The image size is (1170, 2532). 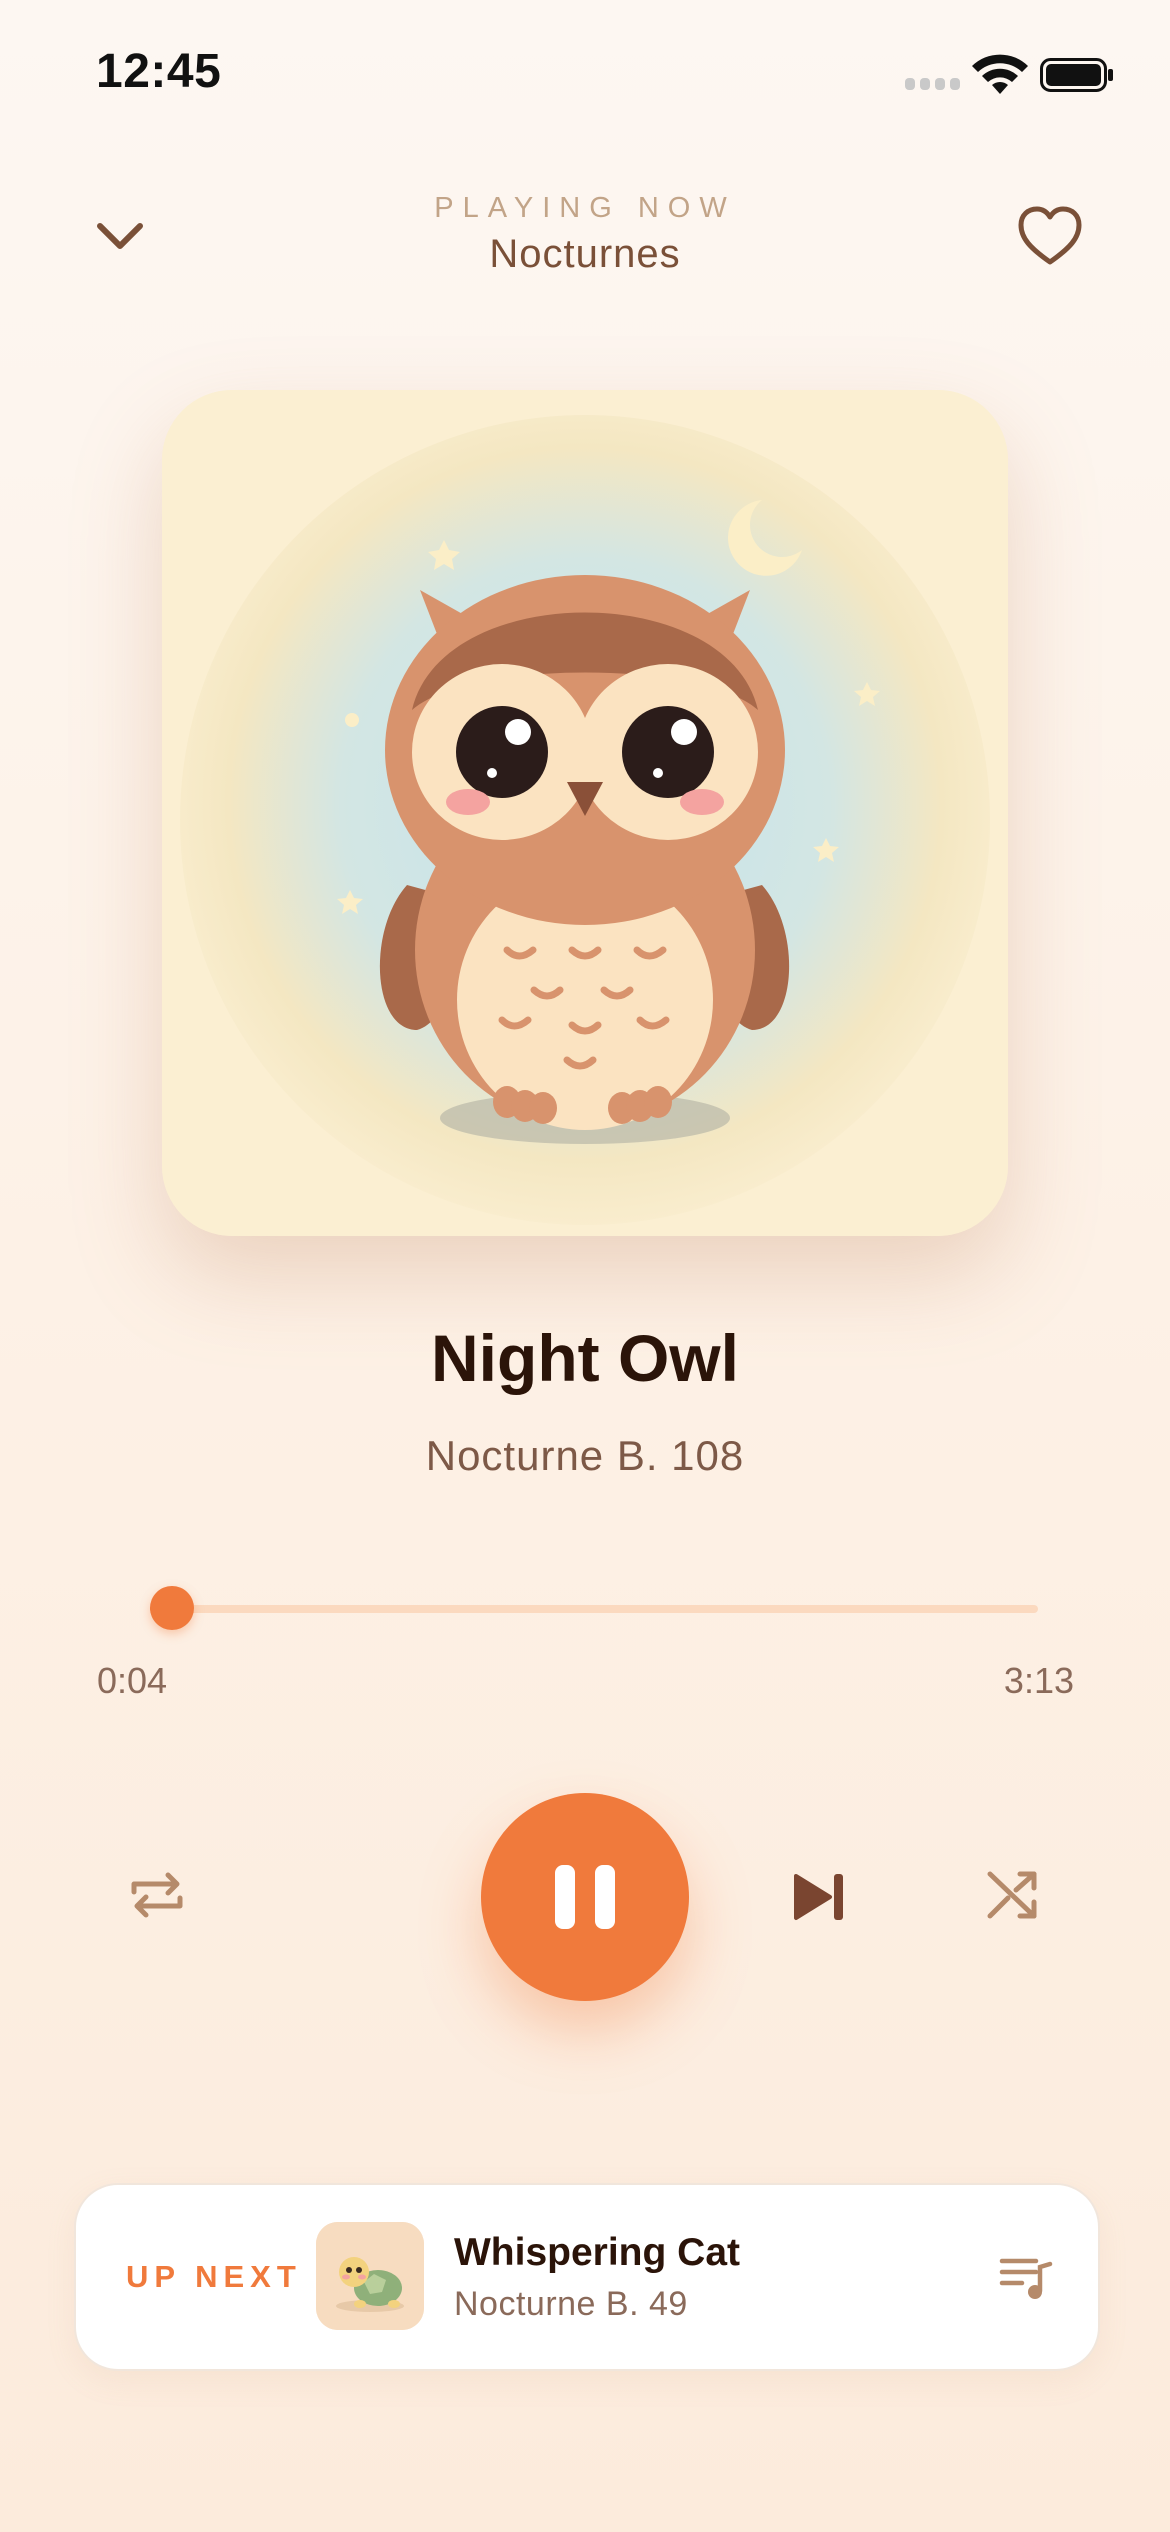 What do you see at coordinates (594, 1609) in the screenshot?
I see `progress-track` at bounding box center [594, 1609].